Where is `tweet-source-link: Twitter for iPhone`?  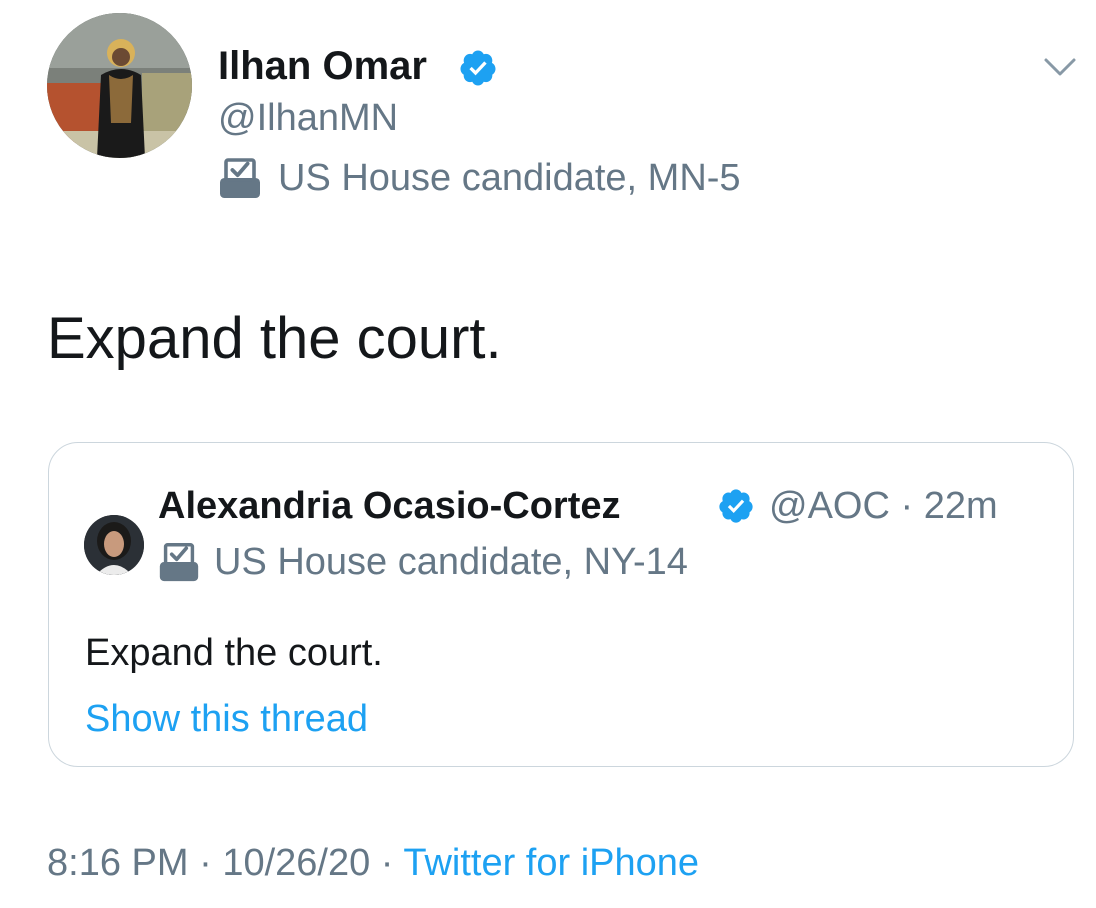
tweet-source-link: Twitter for iPhone is located at coordinates (551, 863).